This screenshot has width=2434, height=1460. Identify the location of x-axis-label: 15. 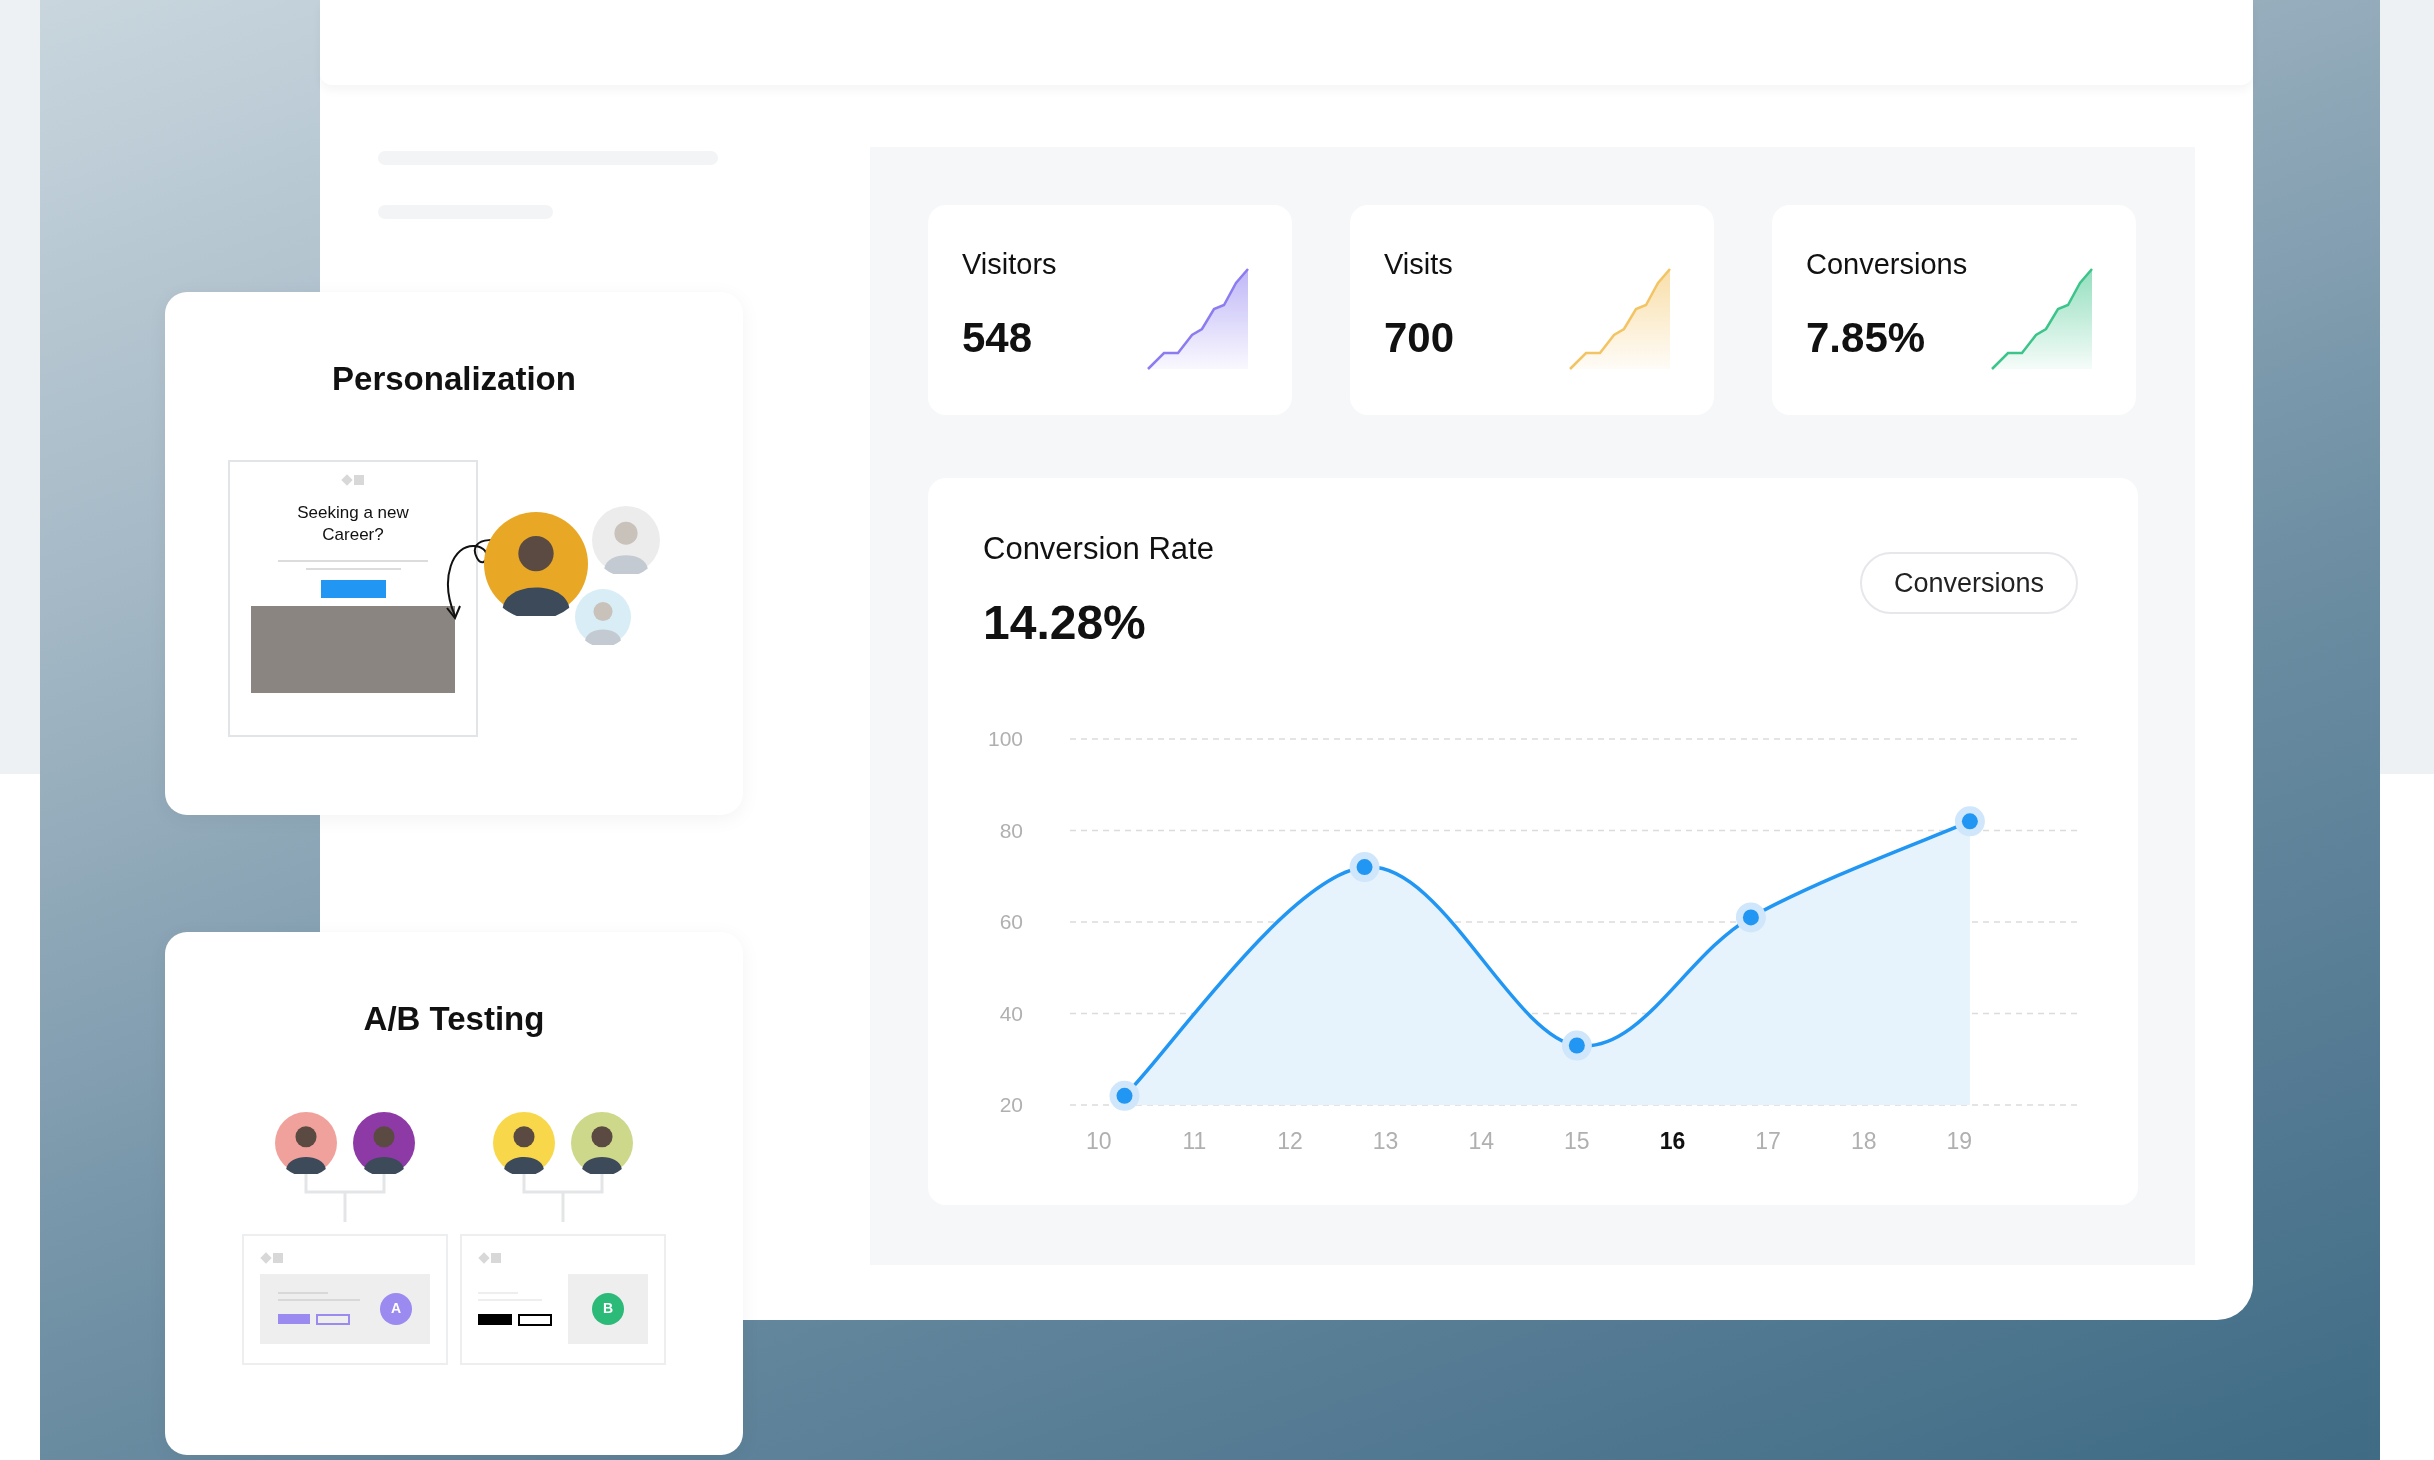
(1577, 1140).